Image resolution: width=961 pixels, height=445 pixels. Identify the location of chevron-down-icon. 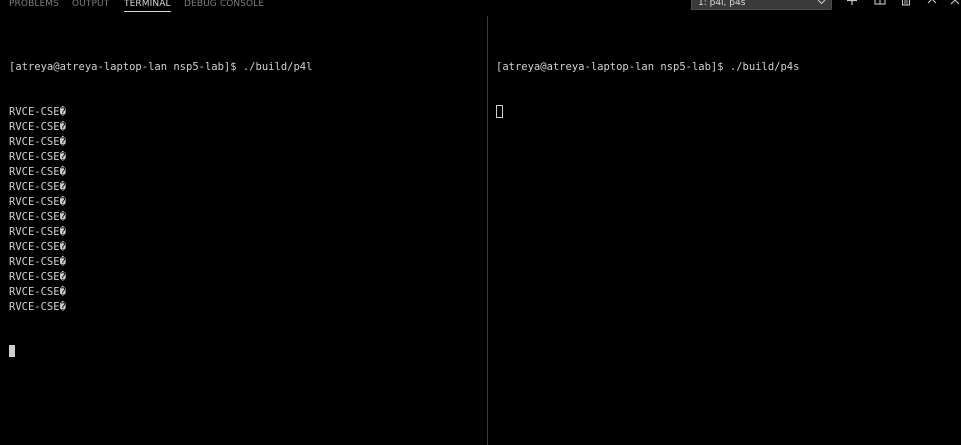
(821, 2).